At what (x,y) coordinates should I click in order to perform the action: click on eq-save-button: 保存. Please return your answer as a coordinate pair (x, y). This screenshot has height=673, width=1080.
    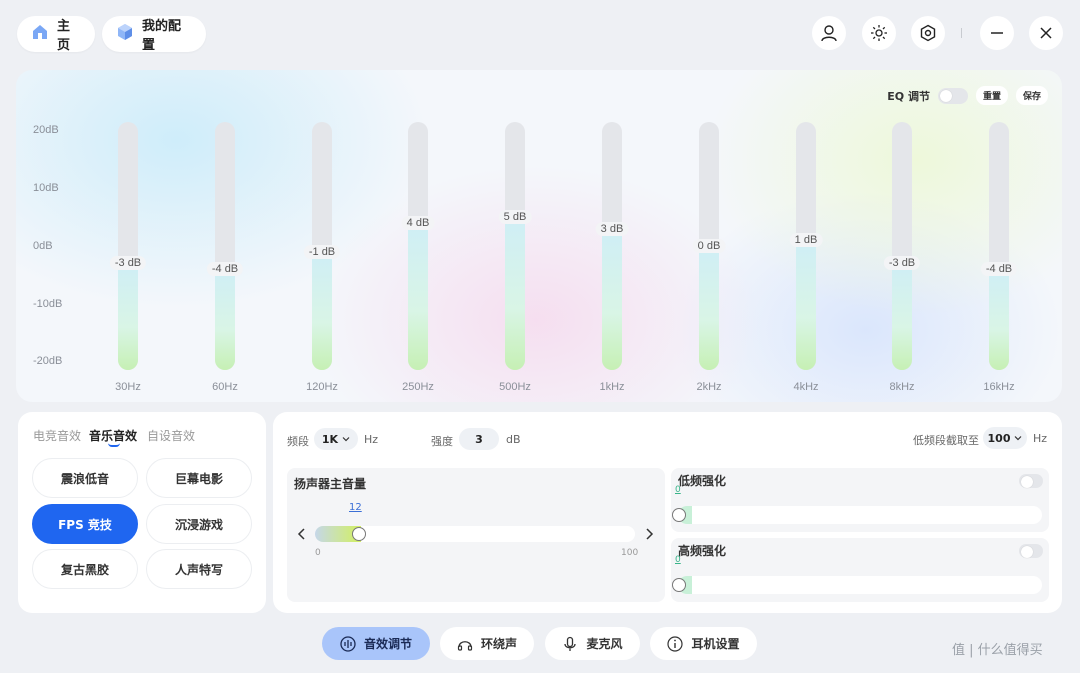
    Looking at the image, I should click on (1031, 95).